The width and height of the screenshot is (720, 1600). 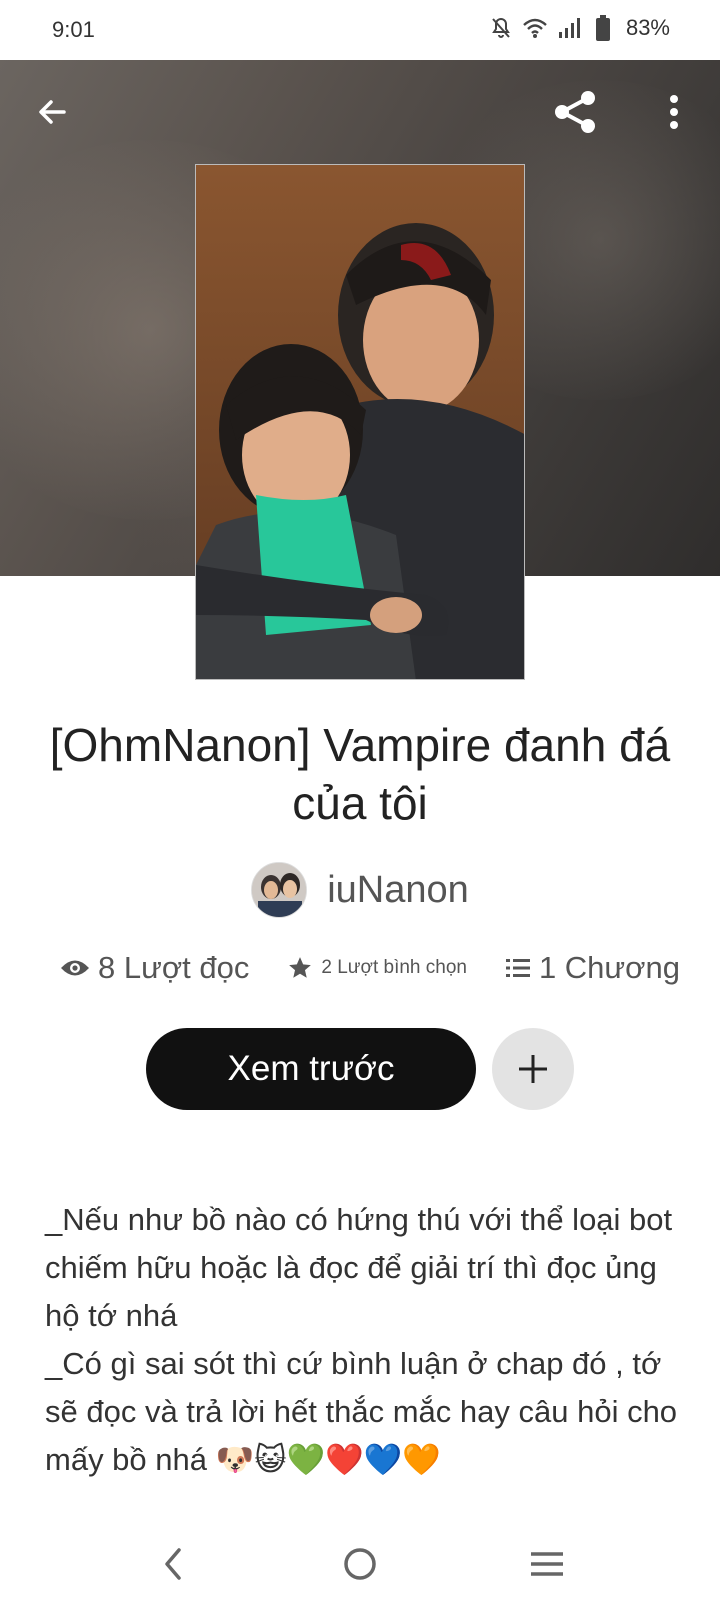 I want to click on eye-icon, so click(x=75, y=968).